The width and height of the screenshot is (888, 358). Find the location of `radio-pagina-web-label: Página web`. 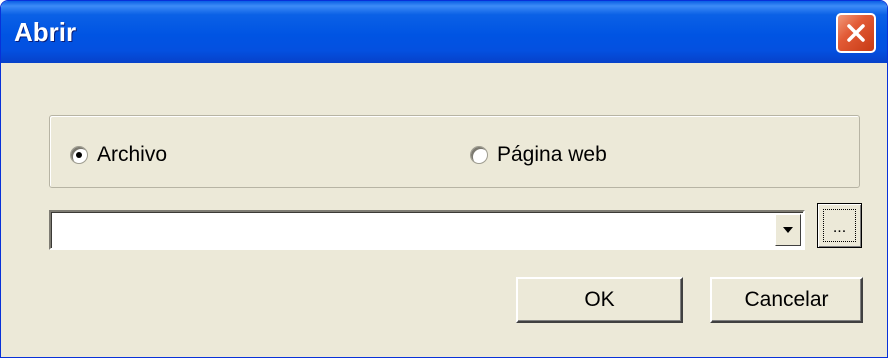

radio-pagina-web-label: Página web is located at coordinates (552, 154).